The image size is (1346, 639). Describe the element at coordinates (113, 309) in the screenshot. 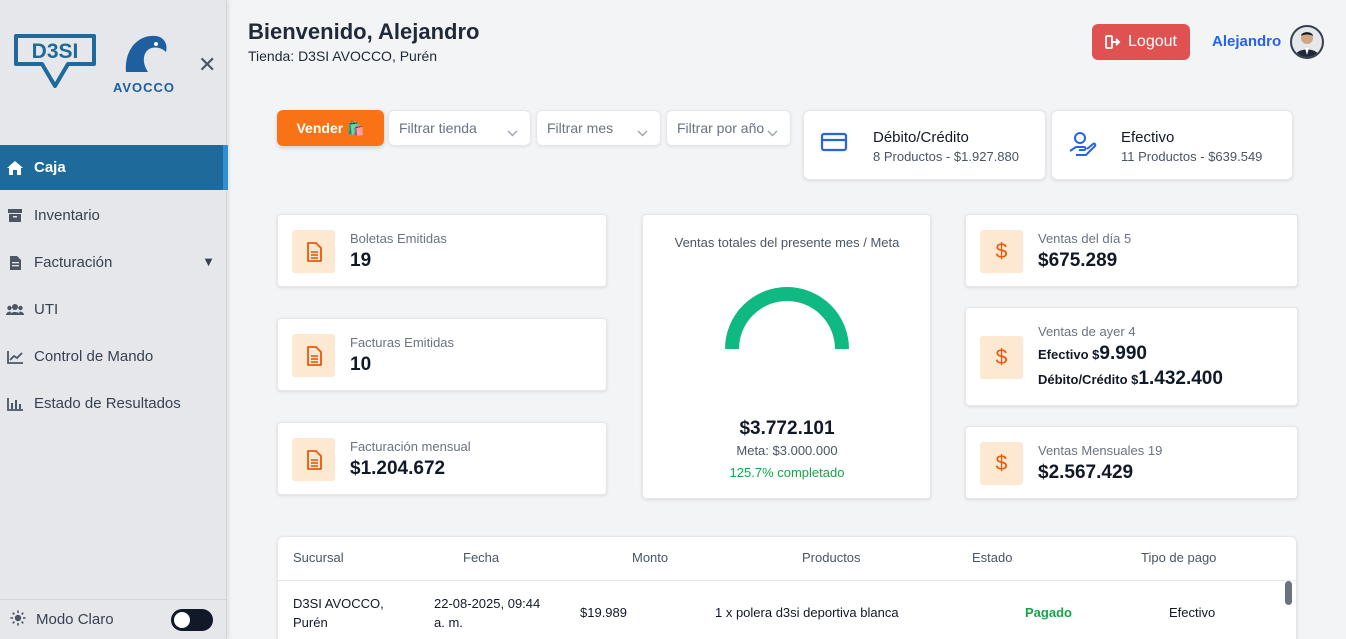

I see `sidebar-item-uti: UTI` at that location.